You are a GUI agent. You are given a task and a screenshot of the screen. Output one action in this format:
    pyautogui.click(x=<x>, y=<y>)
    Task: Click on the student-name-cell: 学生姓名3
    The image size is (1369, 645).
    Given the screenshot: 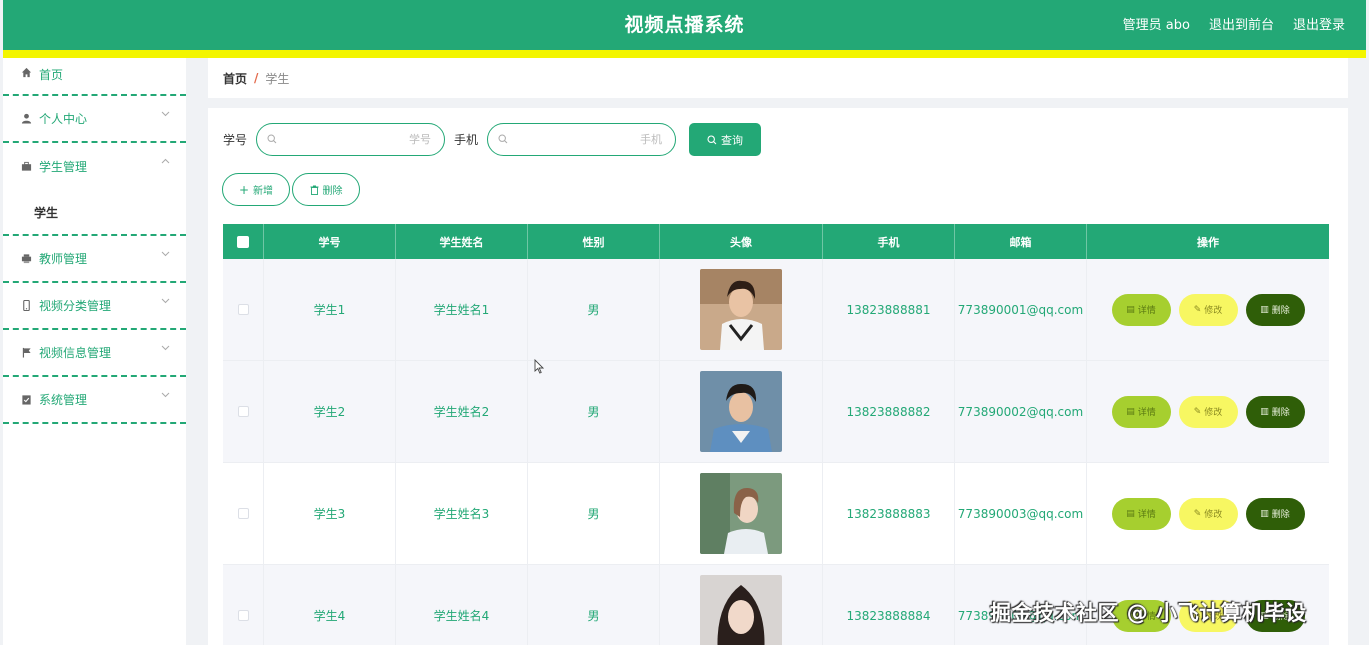 What is the action you would take?
    pyautogui.click(x=462, y=513)
    